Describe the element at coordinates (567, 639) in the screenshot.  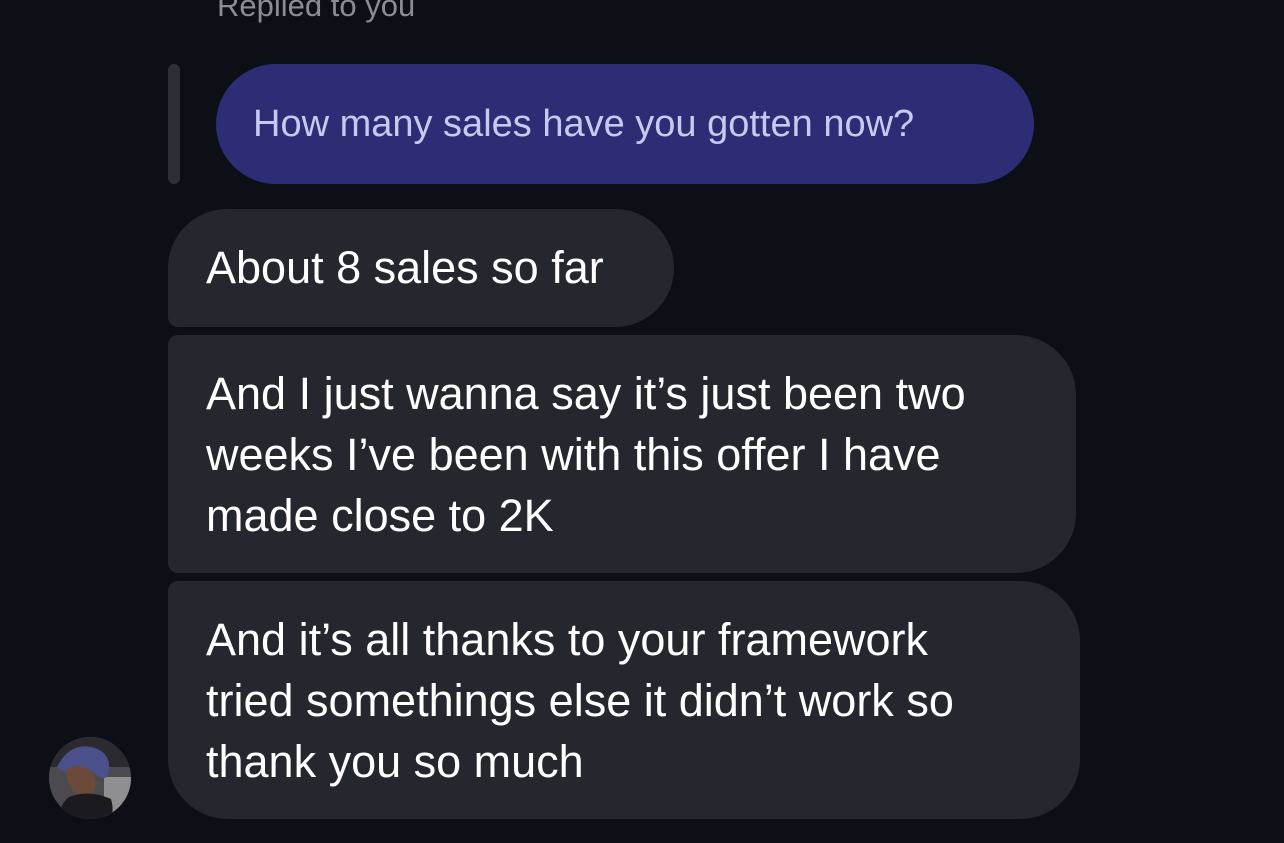
I see `message-text: And it’s all thanks to your framework` at that location.